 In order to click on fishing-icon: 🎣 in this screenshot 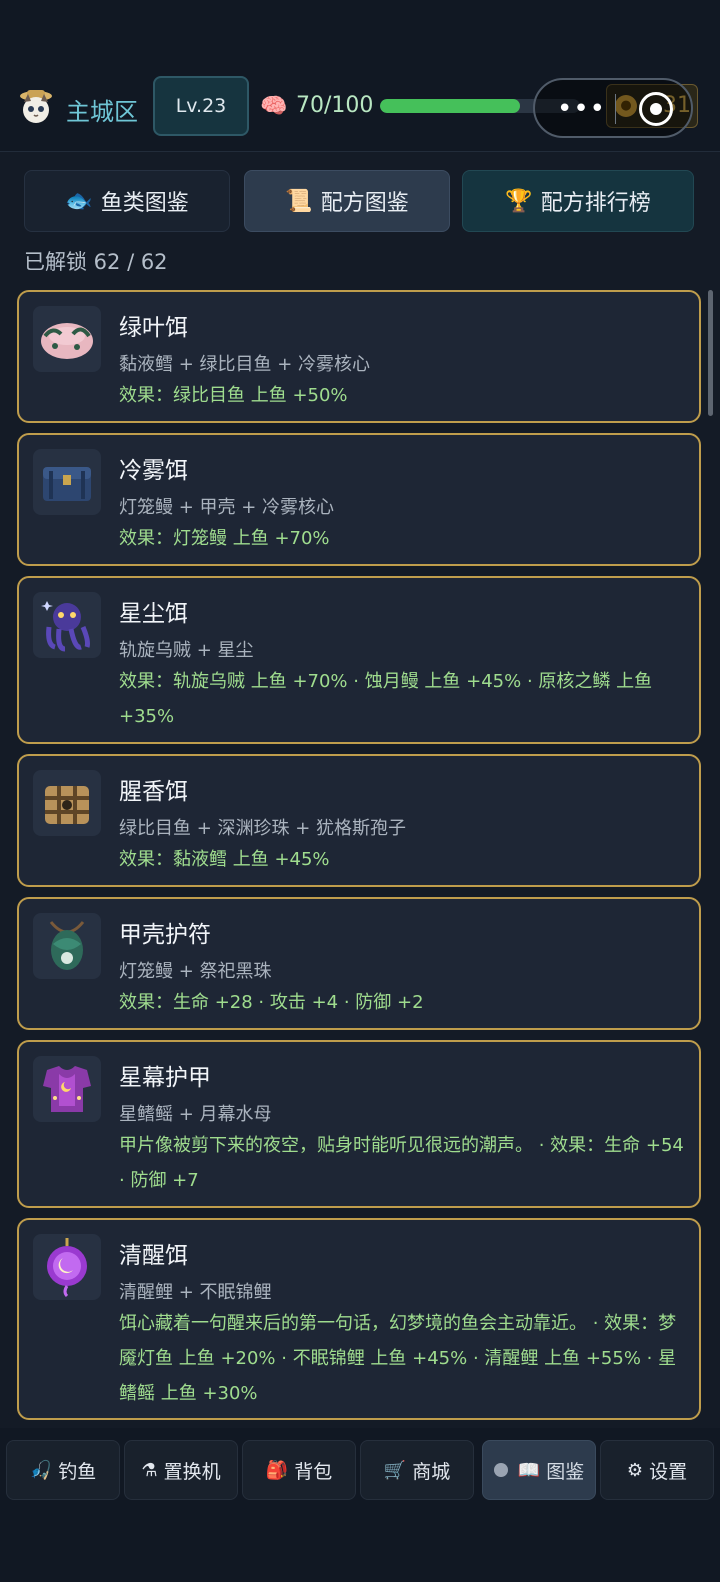, I will do `click(41, 1470)`.